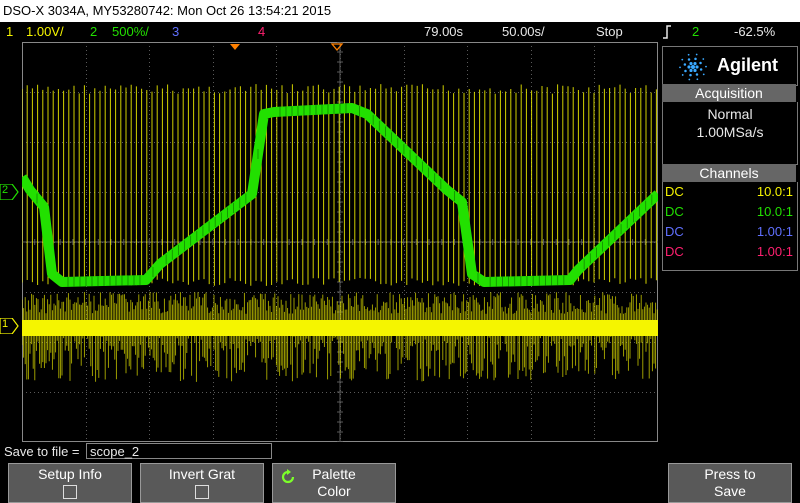  I want to click on file-name-field: scope_2, so click(179, 451).